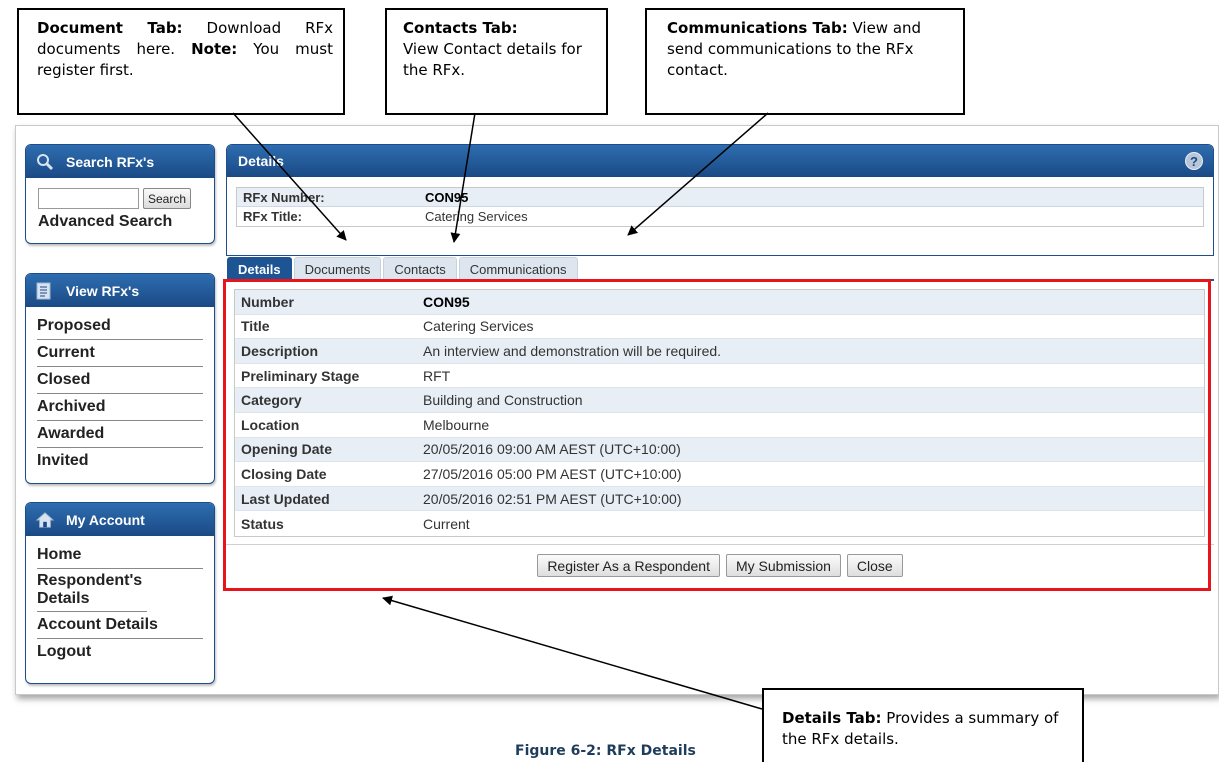  I want to click on details-value: Current, so click(446, 523).